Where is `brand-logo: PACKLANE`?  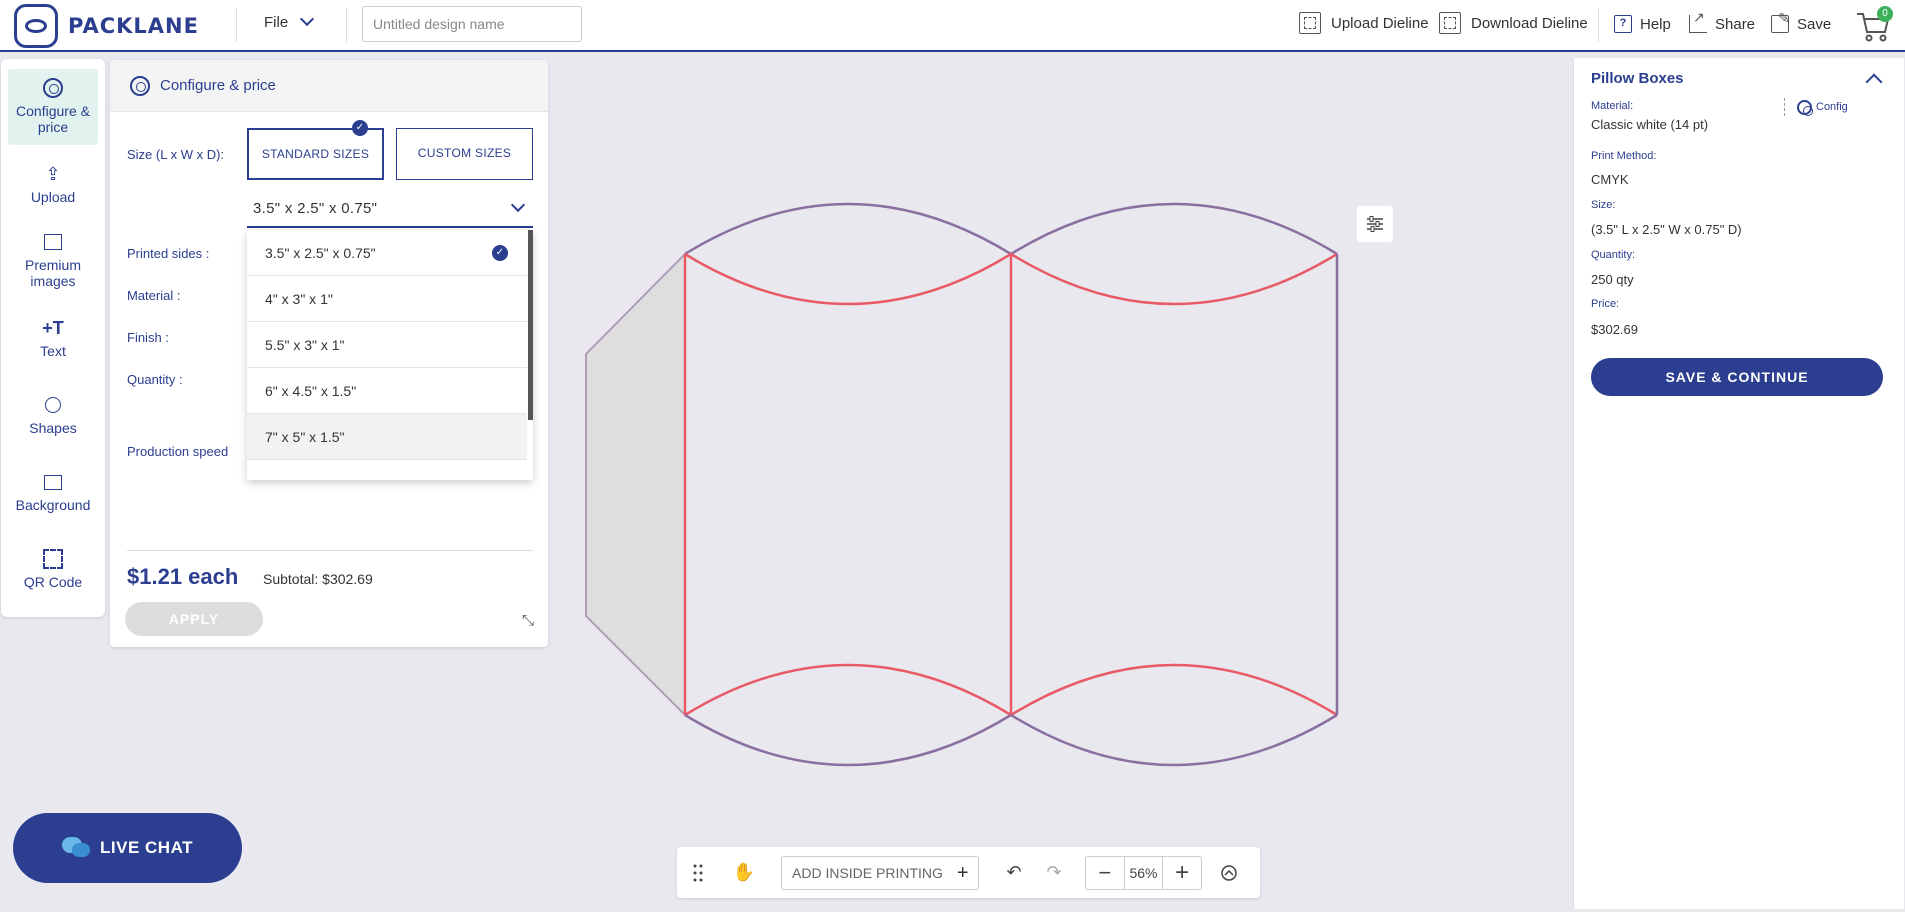 brand-logo: PACKLANE is located at coordinates (106, 26).